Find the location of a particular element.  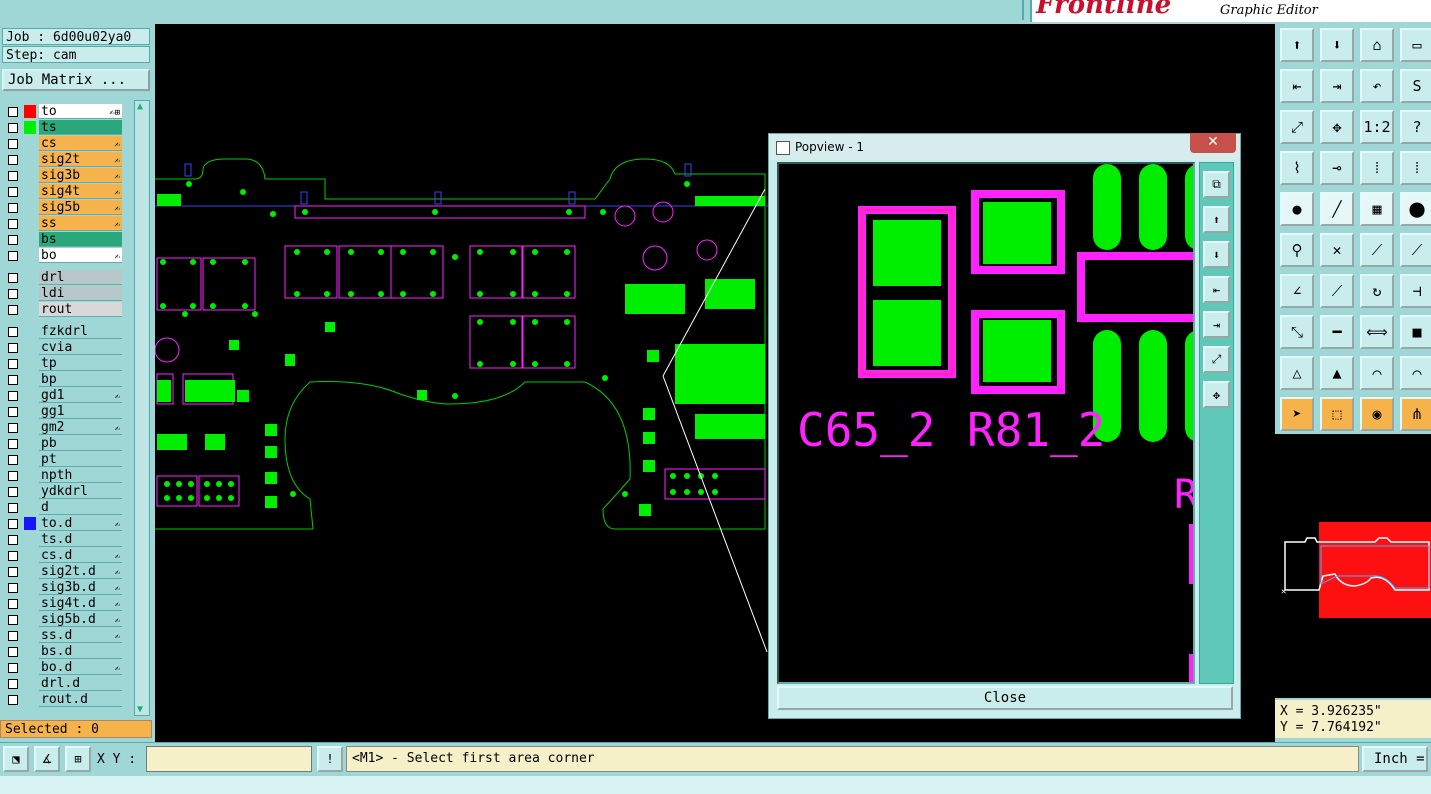

layer-name: cs.d ✍ is located at coordinates (80, 555).